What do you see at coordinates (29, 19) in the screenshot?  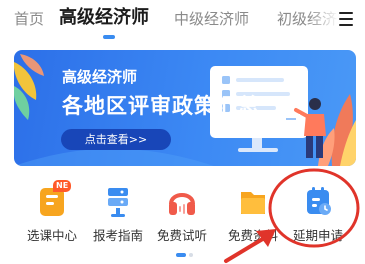 I see `tab-home: 首页` at bounding box center [29, 19].